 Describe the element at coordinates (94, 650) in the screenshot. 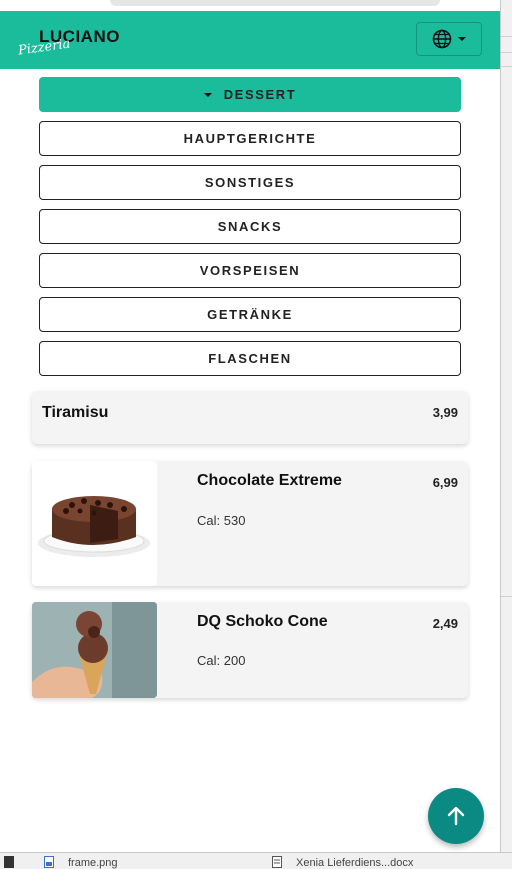

I see `item-image-chocolate-cone` at that location.